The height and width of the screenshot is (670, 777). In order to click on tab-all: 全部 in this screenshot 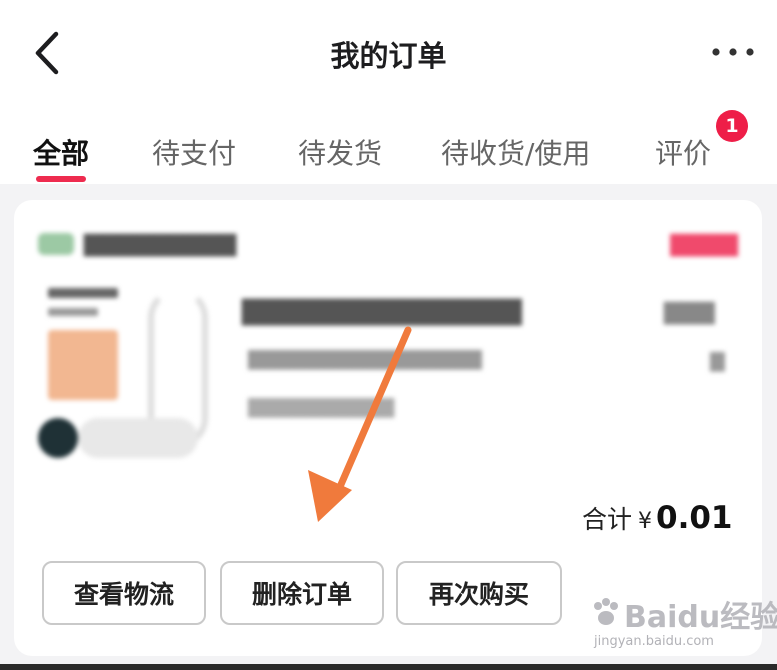, I will do `click(61, 152)`.